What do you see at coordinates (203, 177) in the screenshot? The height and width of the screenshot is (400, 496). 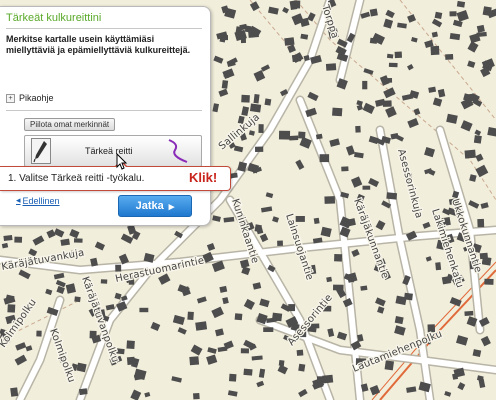 I see `tooltip-emphasis: Klik!` at bounding box center [203, 177].